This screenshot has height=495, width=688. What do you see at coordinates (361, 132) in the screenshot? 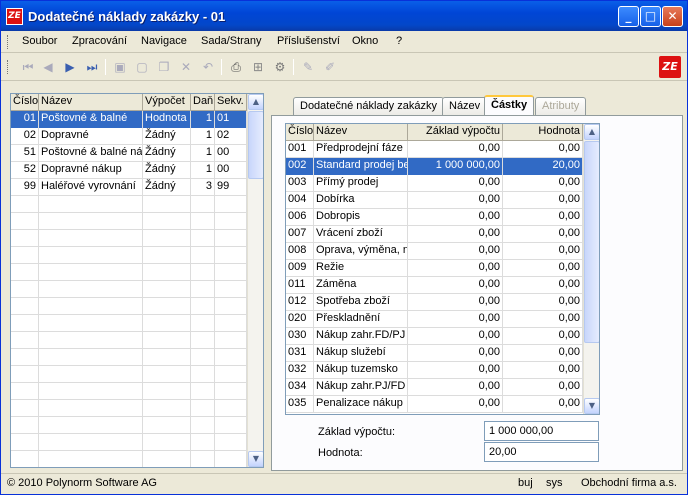
I see `column-header: Název` at bounding box center [361, 132].